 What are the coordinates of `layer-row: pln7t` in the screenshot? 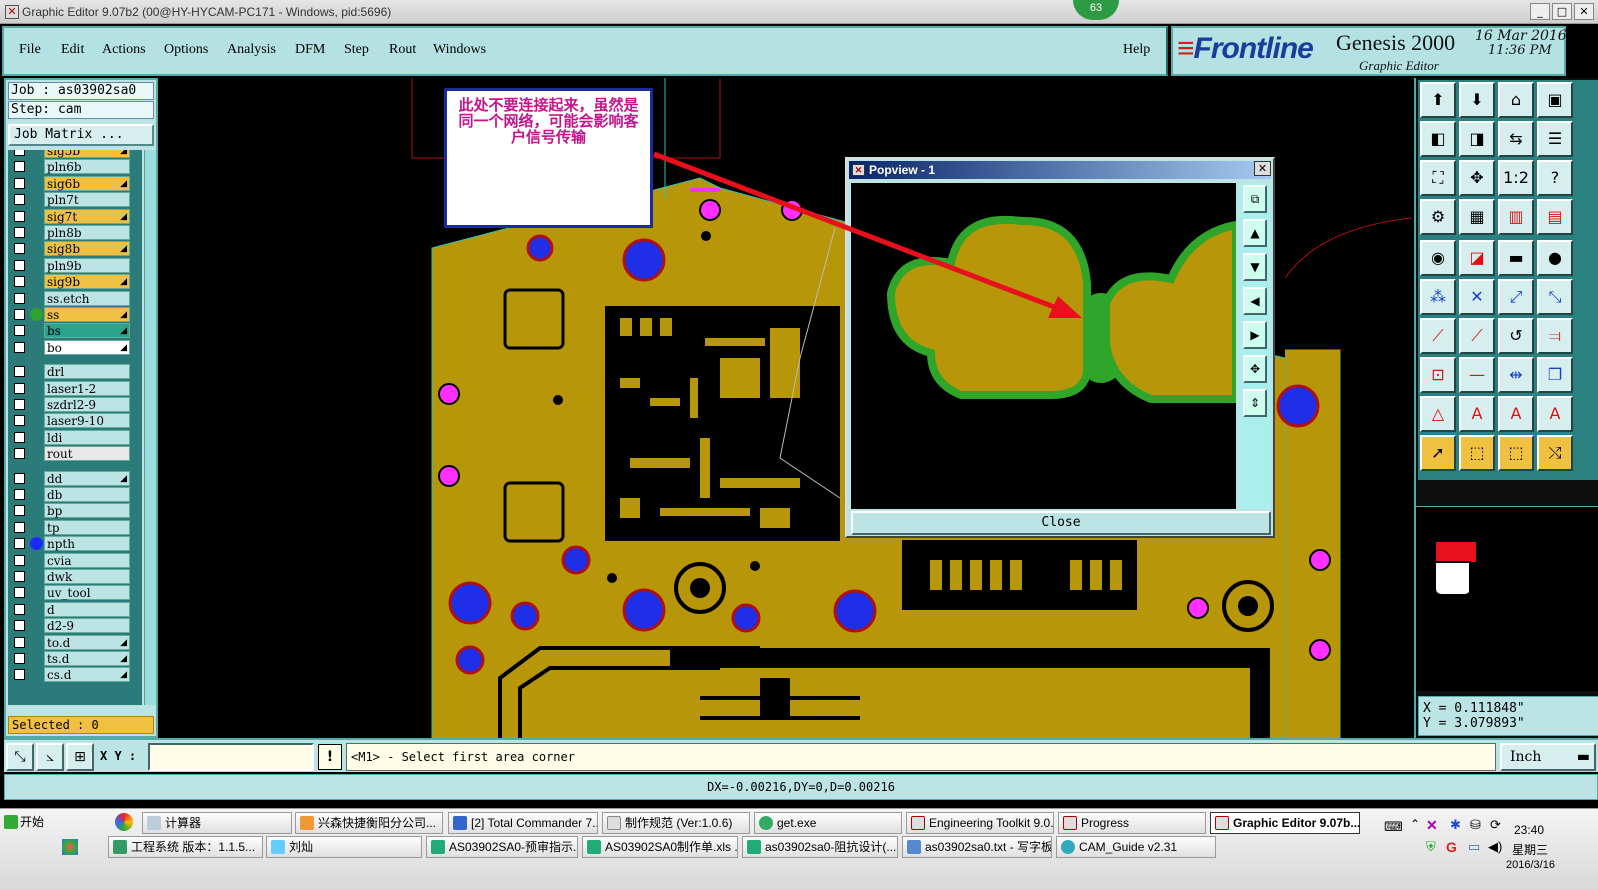 It's located at (75, 200).